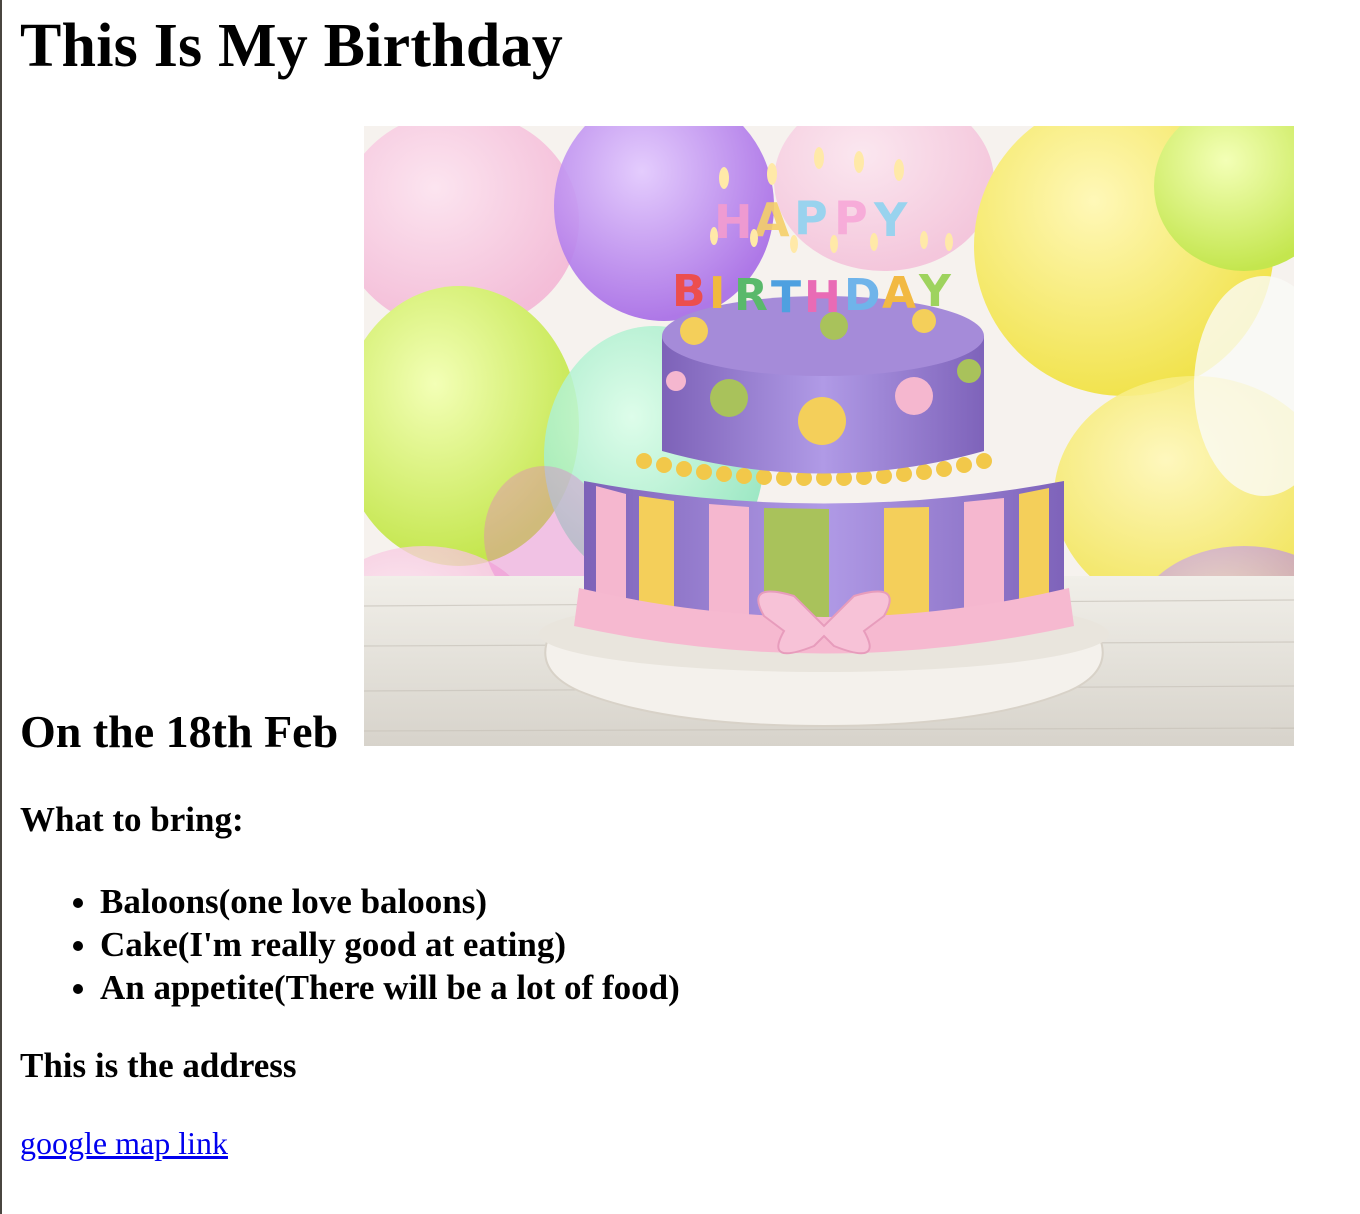  Describe the element at coordinates (124, 1143) in the screenshot. I see `google-map-link: google map link` at that location.